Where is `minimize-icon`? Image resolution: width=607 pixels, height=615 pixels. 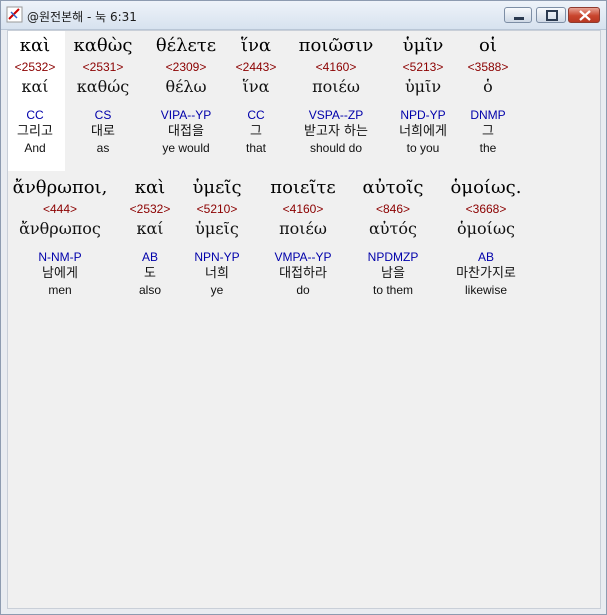 minimize-icon is located at coordinates (519, 18).